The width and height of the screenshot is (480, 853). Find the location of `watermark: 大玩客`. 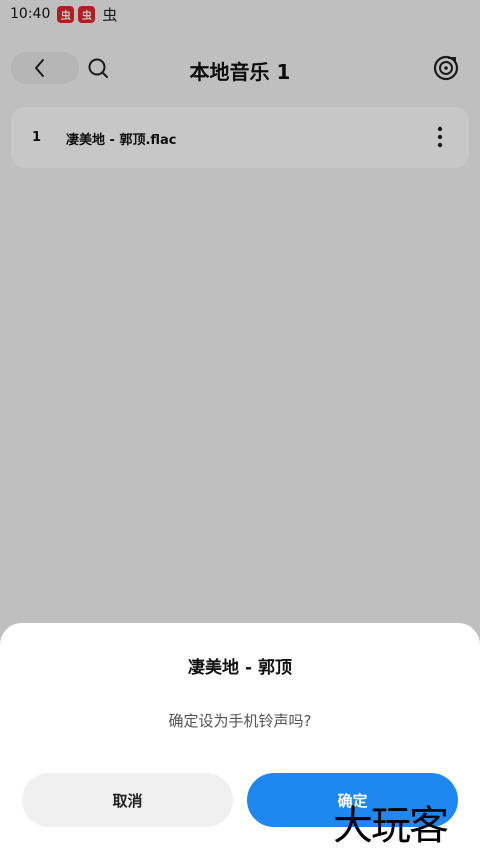

watermark: 大玩客 is located at coordinates (391, 826).